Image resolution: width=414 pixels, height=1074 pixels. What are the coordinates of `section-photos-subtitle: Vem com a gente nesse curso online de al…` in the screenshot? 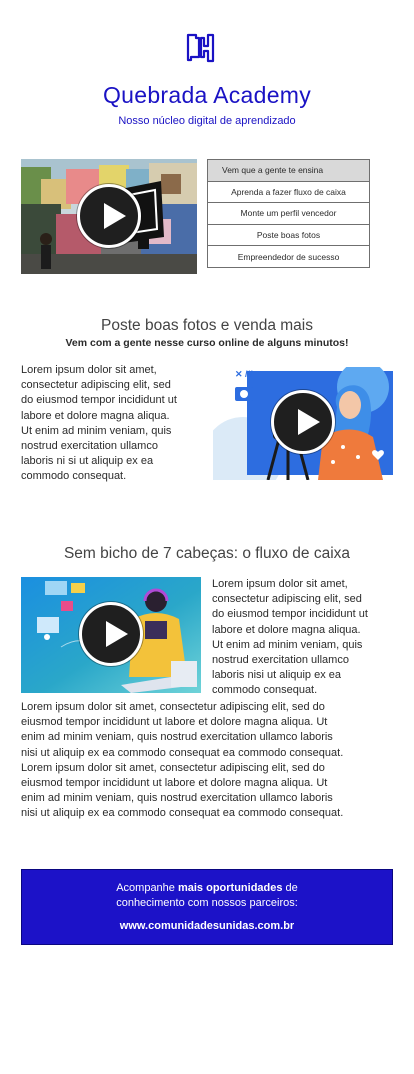 It's located at (207, 343).